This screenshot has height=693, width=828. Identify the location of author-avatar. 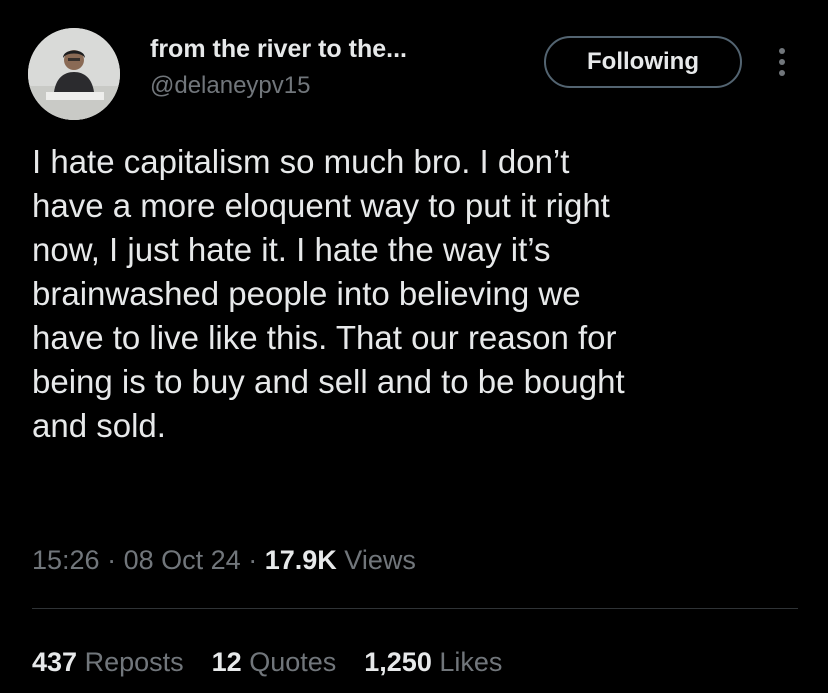
(74, 74).